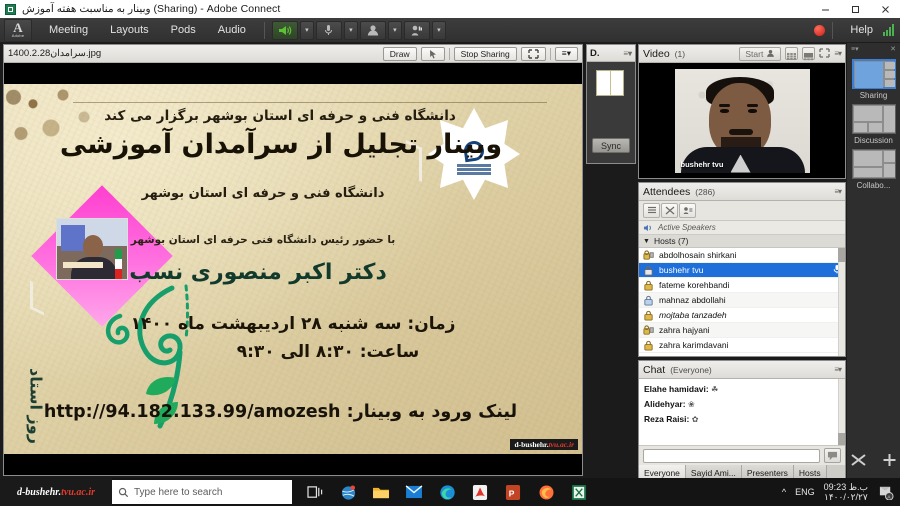  What do you see at coordinates (893, 49) in the screenshot?
I see `close-icon: ✕` at bounding box center [893, 49].